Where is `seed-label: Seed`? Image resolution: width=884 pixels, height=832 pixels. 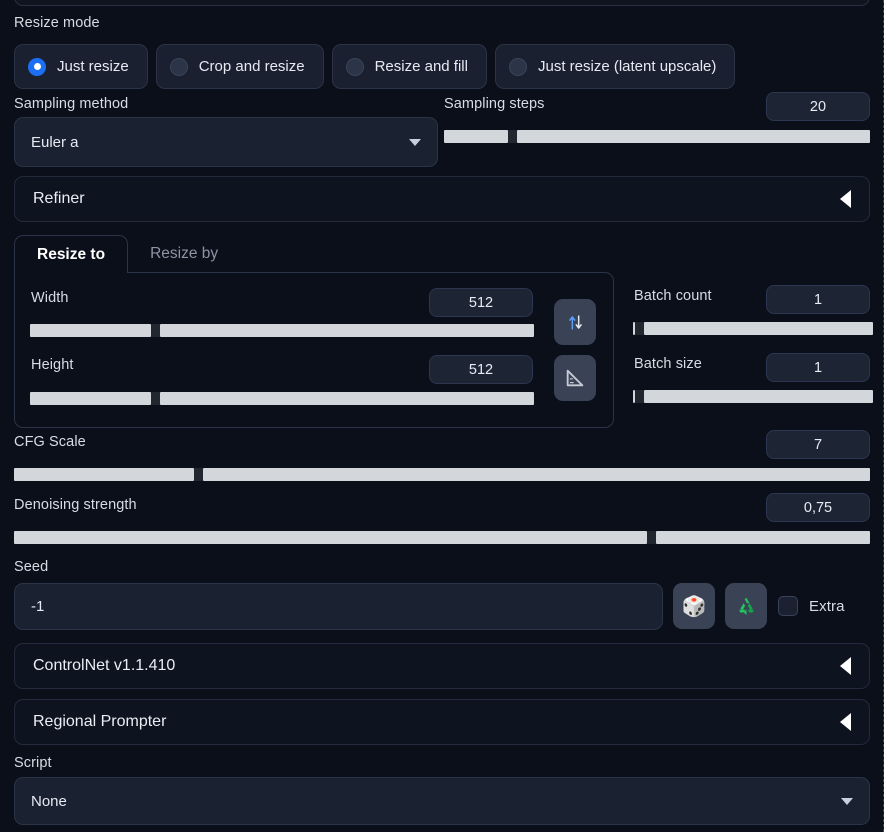
seed-label: Seed is located at coordinates (31, 567).